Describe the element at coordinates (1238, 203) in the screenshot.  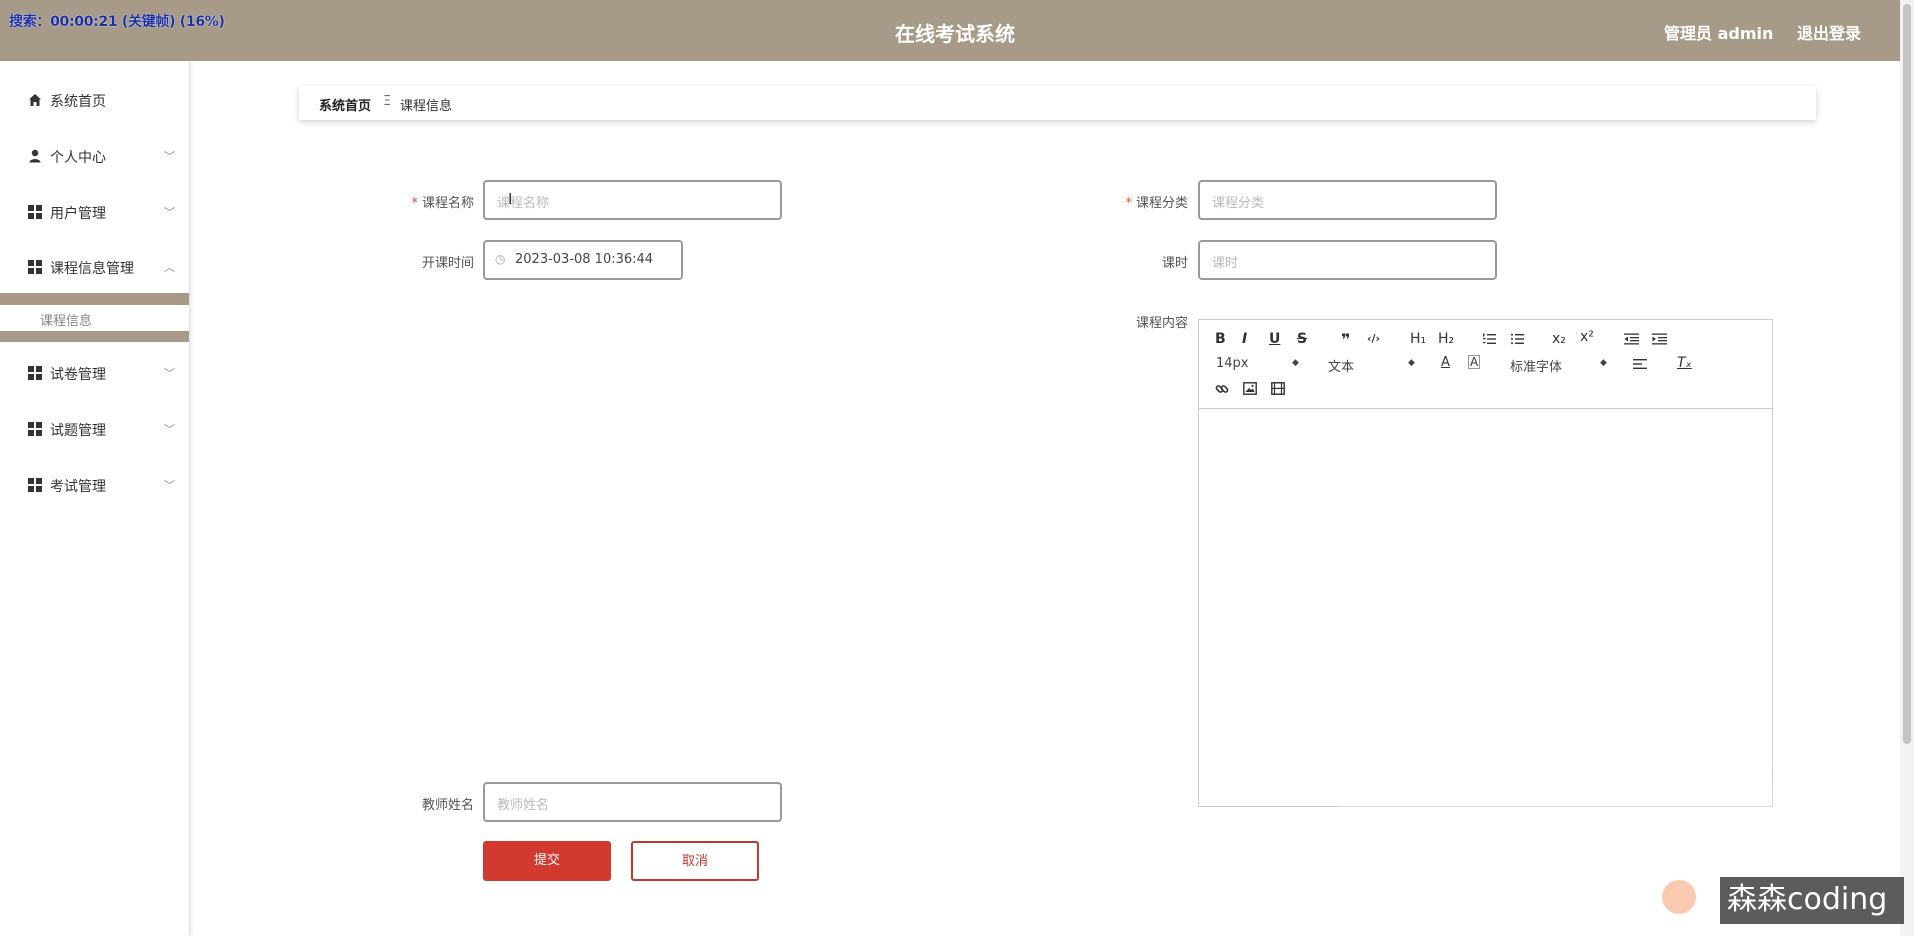
I see `course-category-placeholder: 课程分类` at that location.